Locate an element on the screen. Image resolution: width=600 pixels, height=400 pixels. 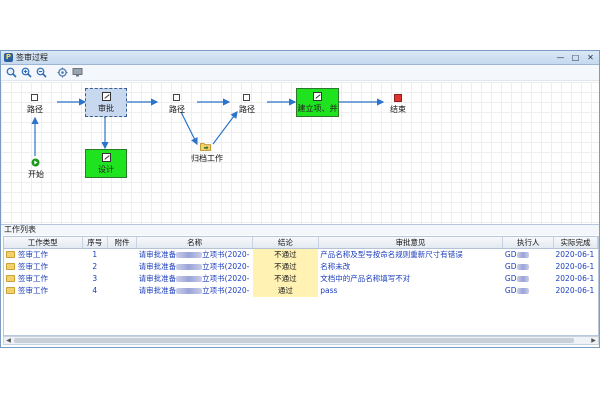
row-opinion: 文档中的产品名称填写不对 is located at coordinates (365, 278).